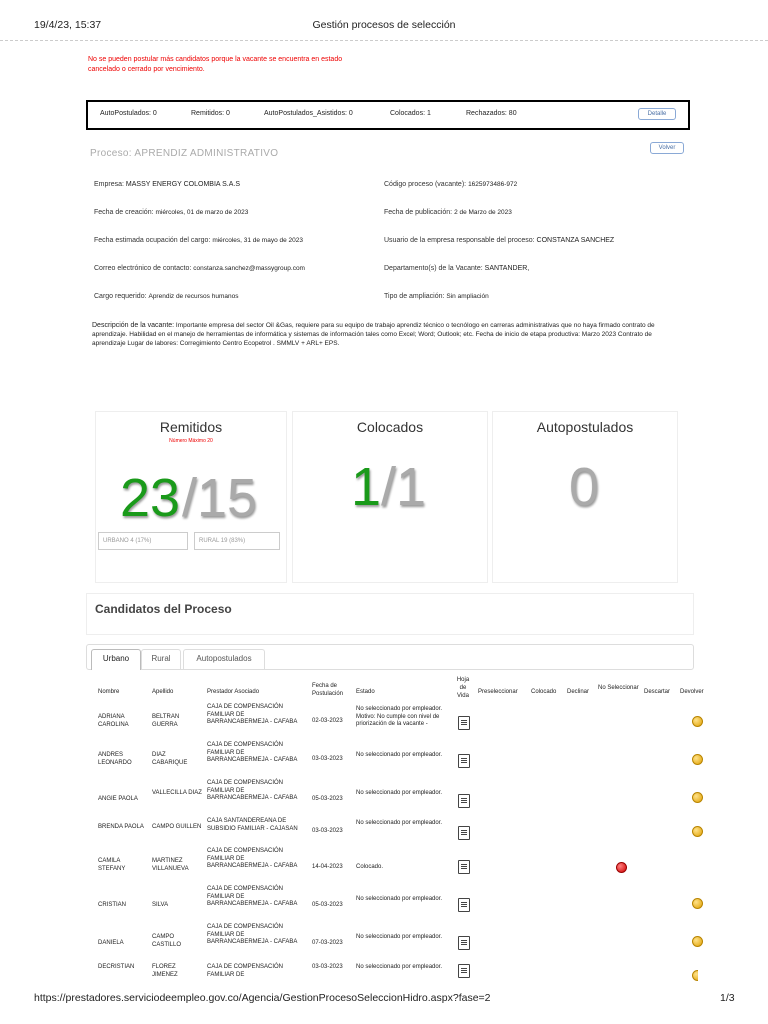  What do you see at coordinates (163, 692) in the screenshot?
I see `col-apellido: Apellido` at bounding box center [163, 692].